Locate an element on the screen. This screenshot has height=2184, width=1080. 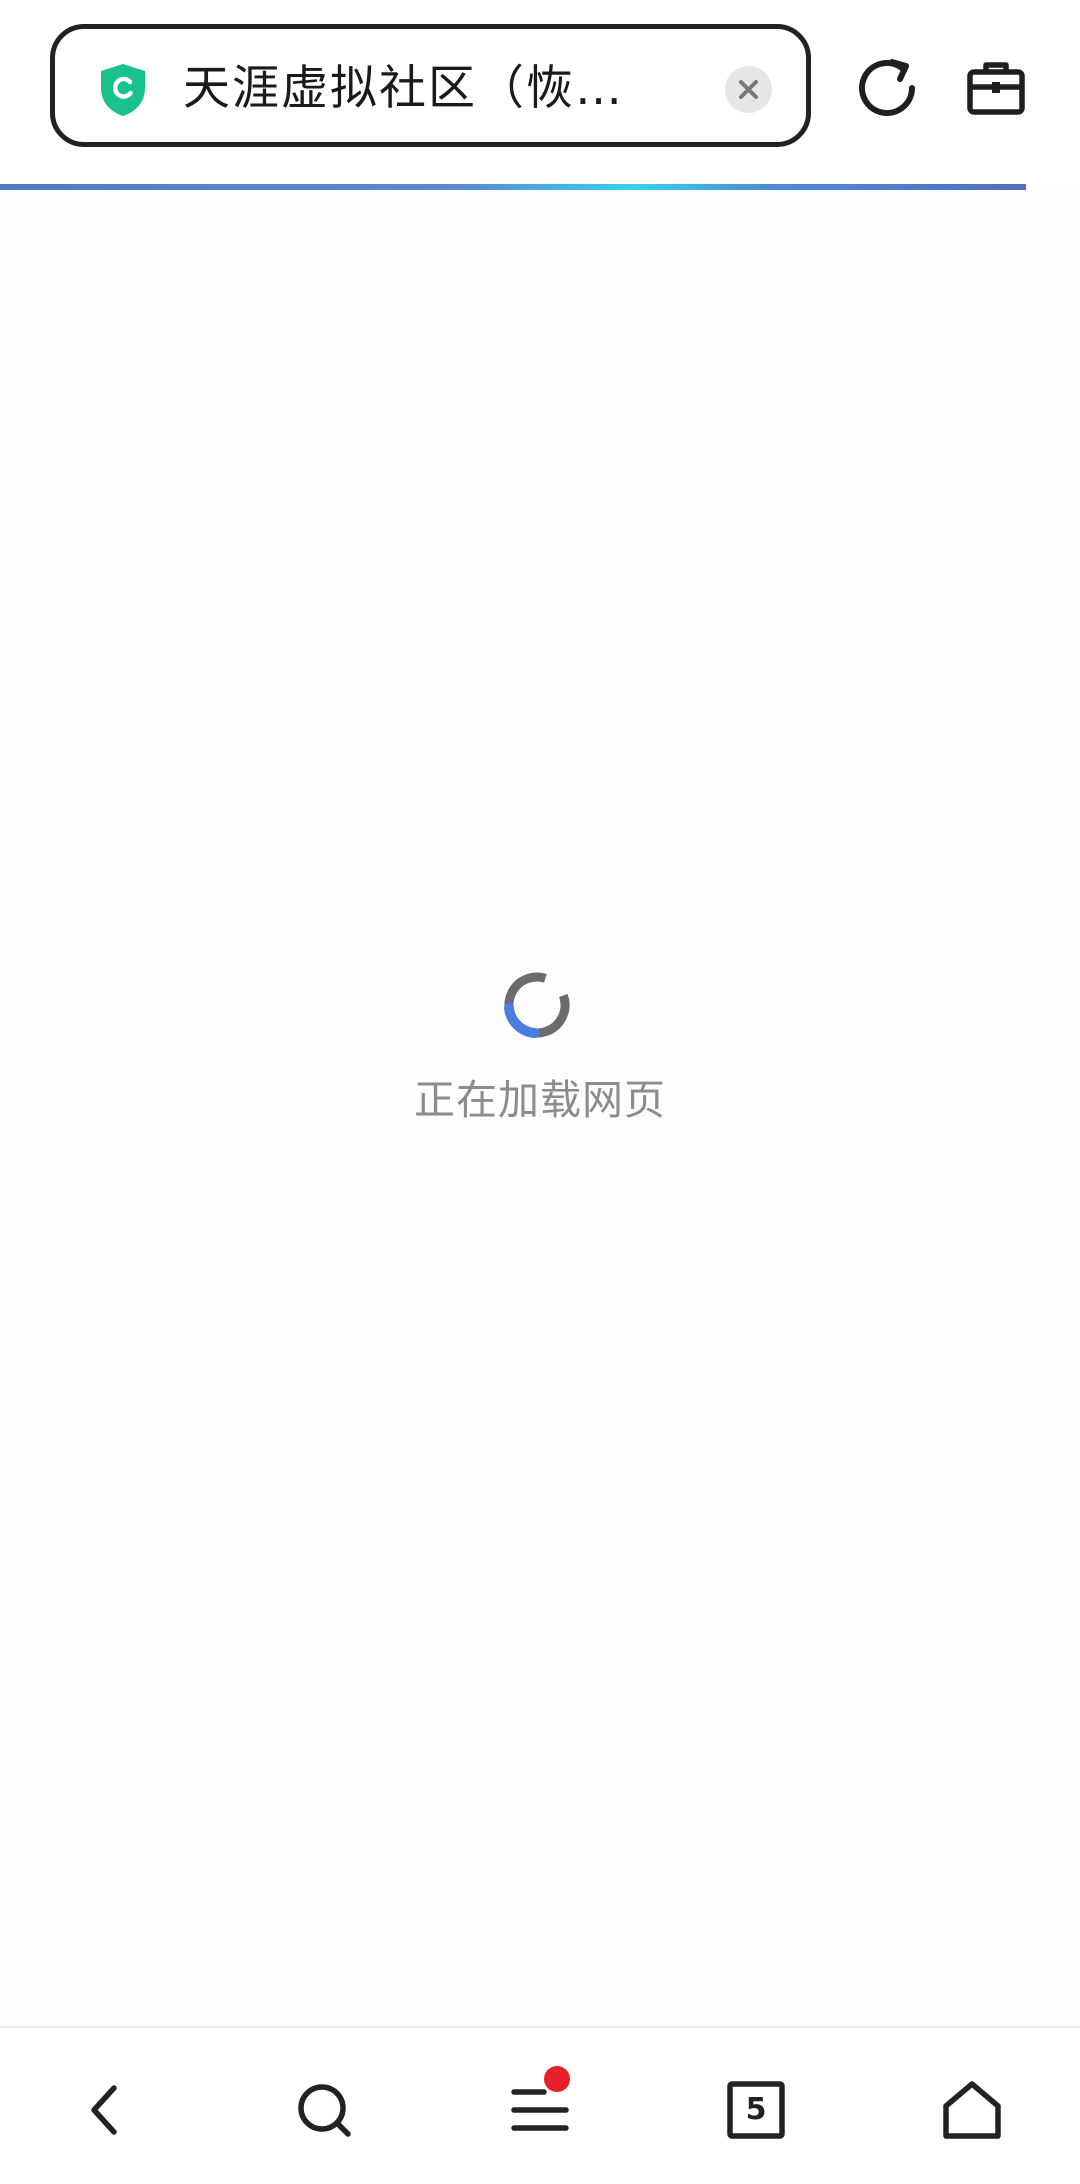
tabs-count: 5 is located at coordinates (756, 2109).